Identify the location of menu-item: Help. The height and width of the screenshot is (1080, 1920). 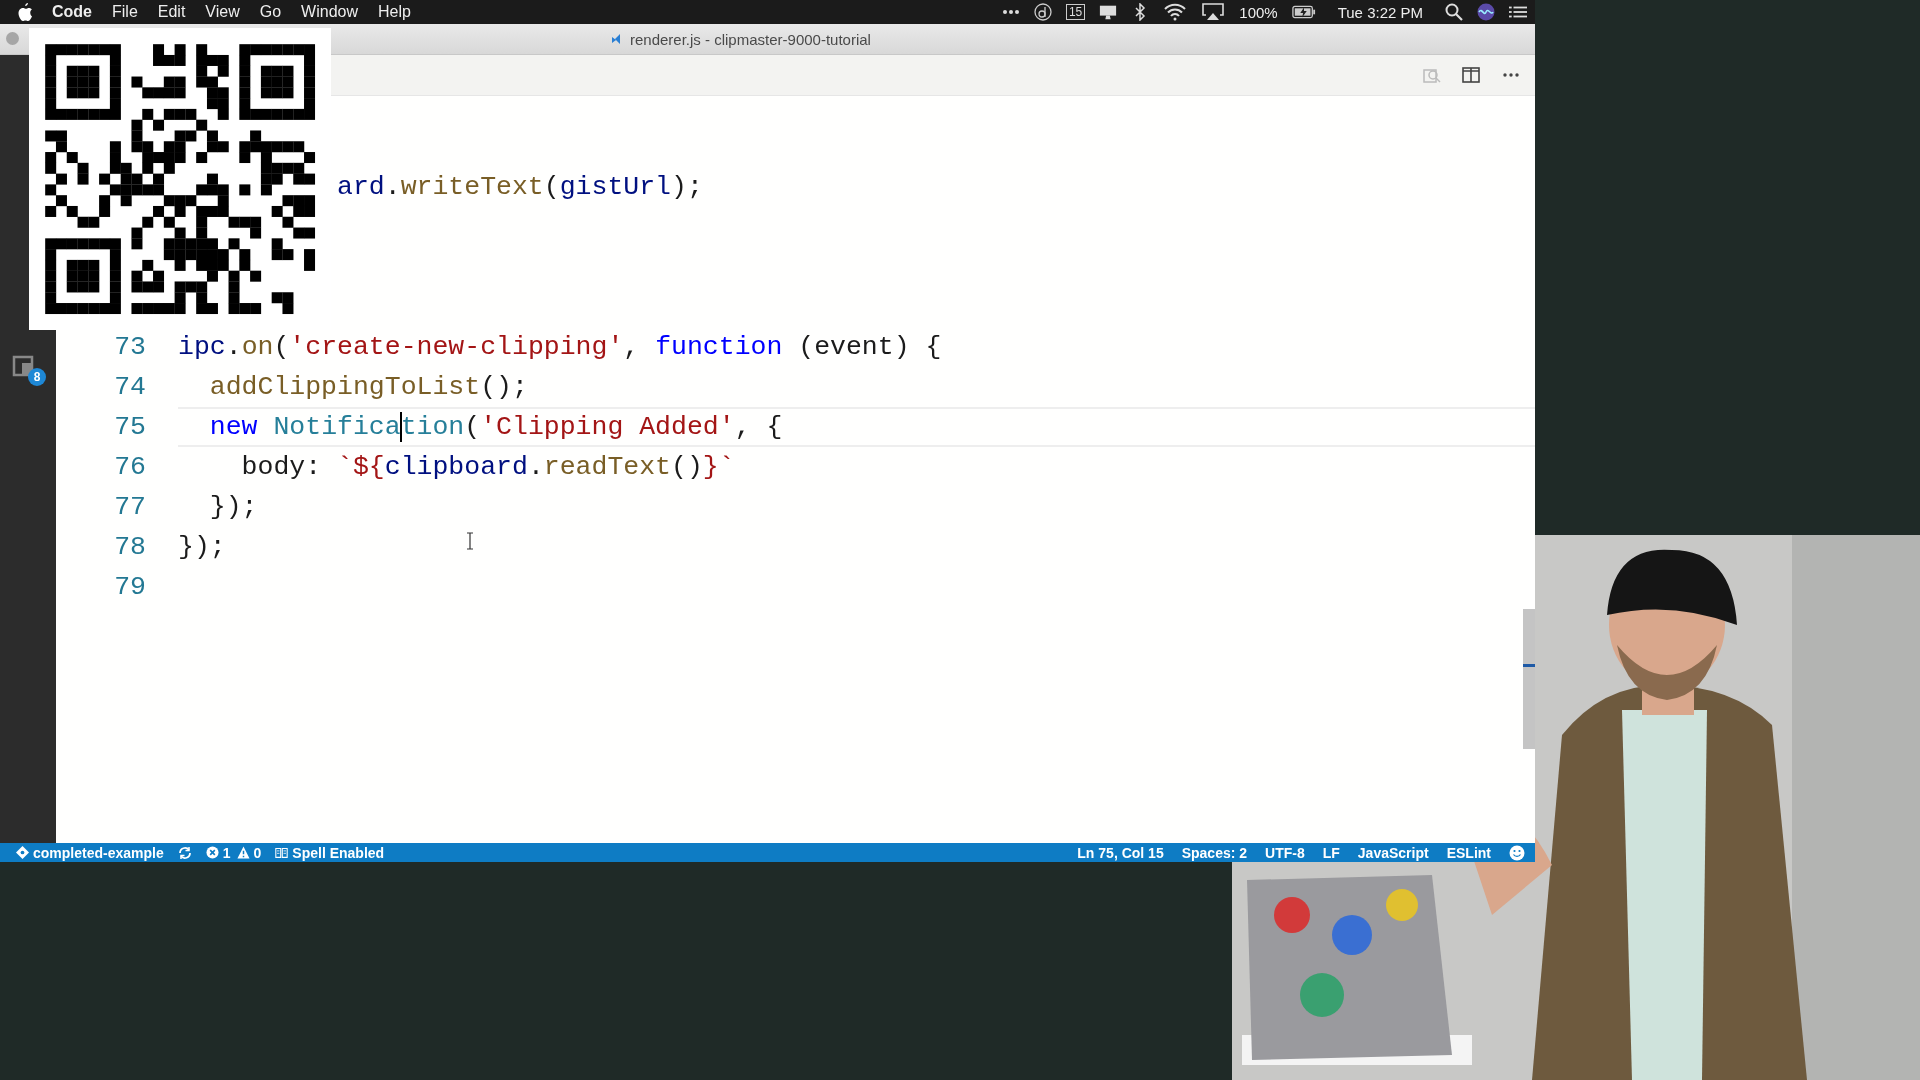
(394, 12).